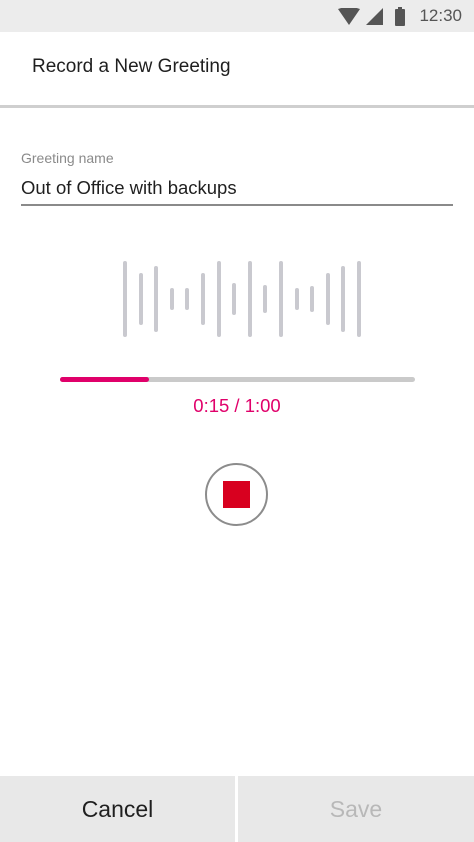  What do you see at coordinates (104, 379) in the screenshot?
I see `recording-progress-fill` at bounding box center [104, 379].